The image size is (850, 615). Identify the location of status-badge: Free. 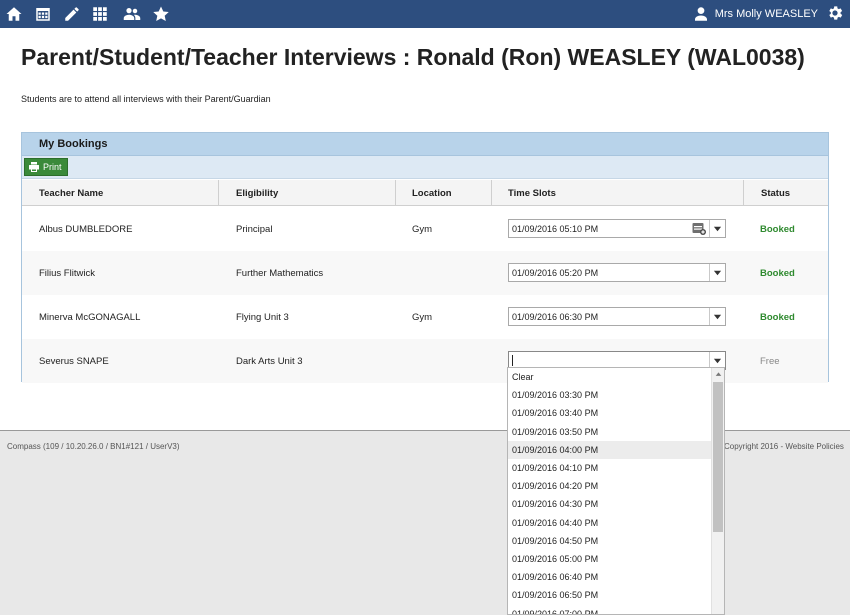
(770, 361).